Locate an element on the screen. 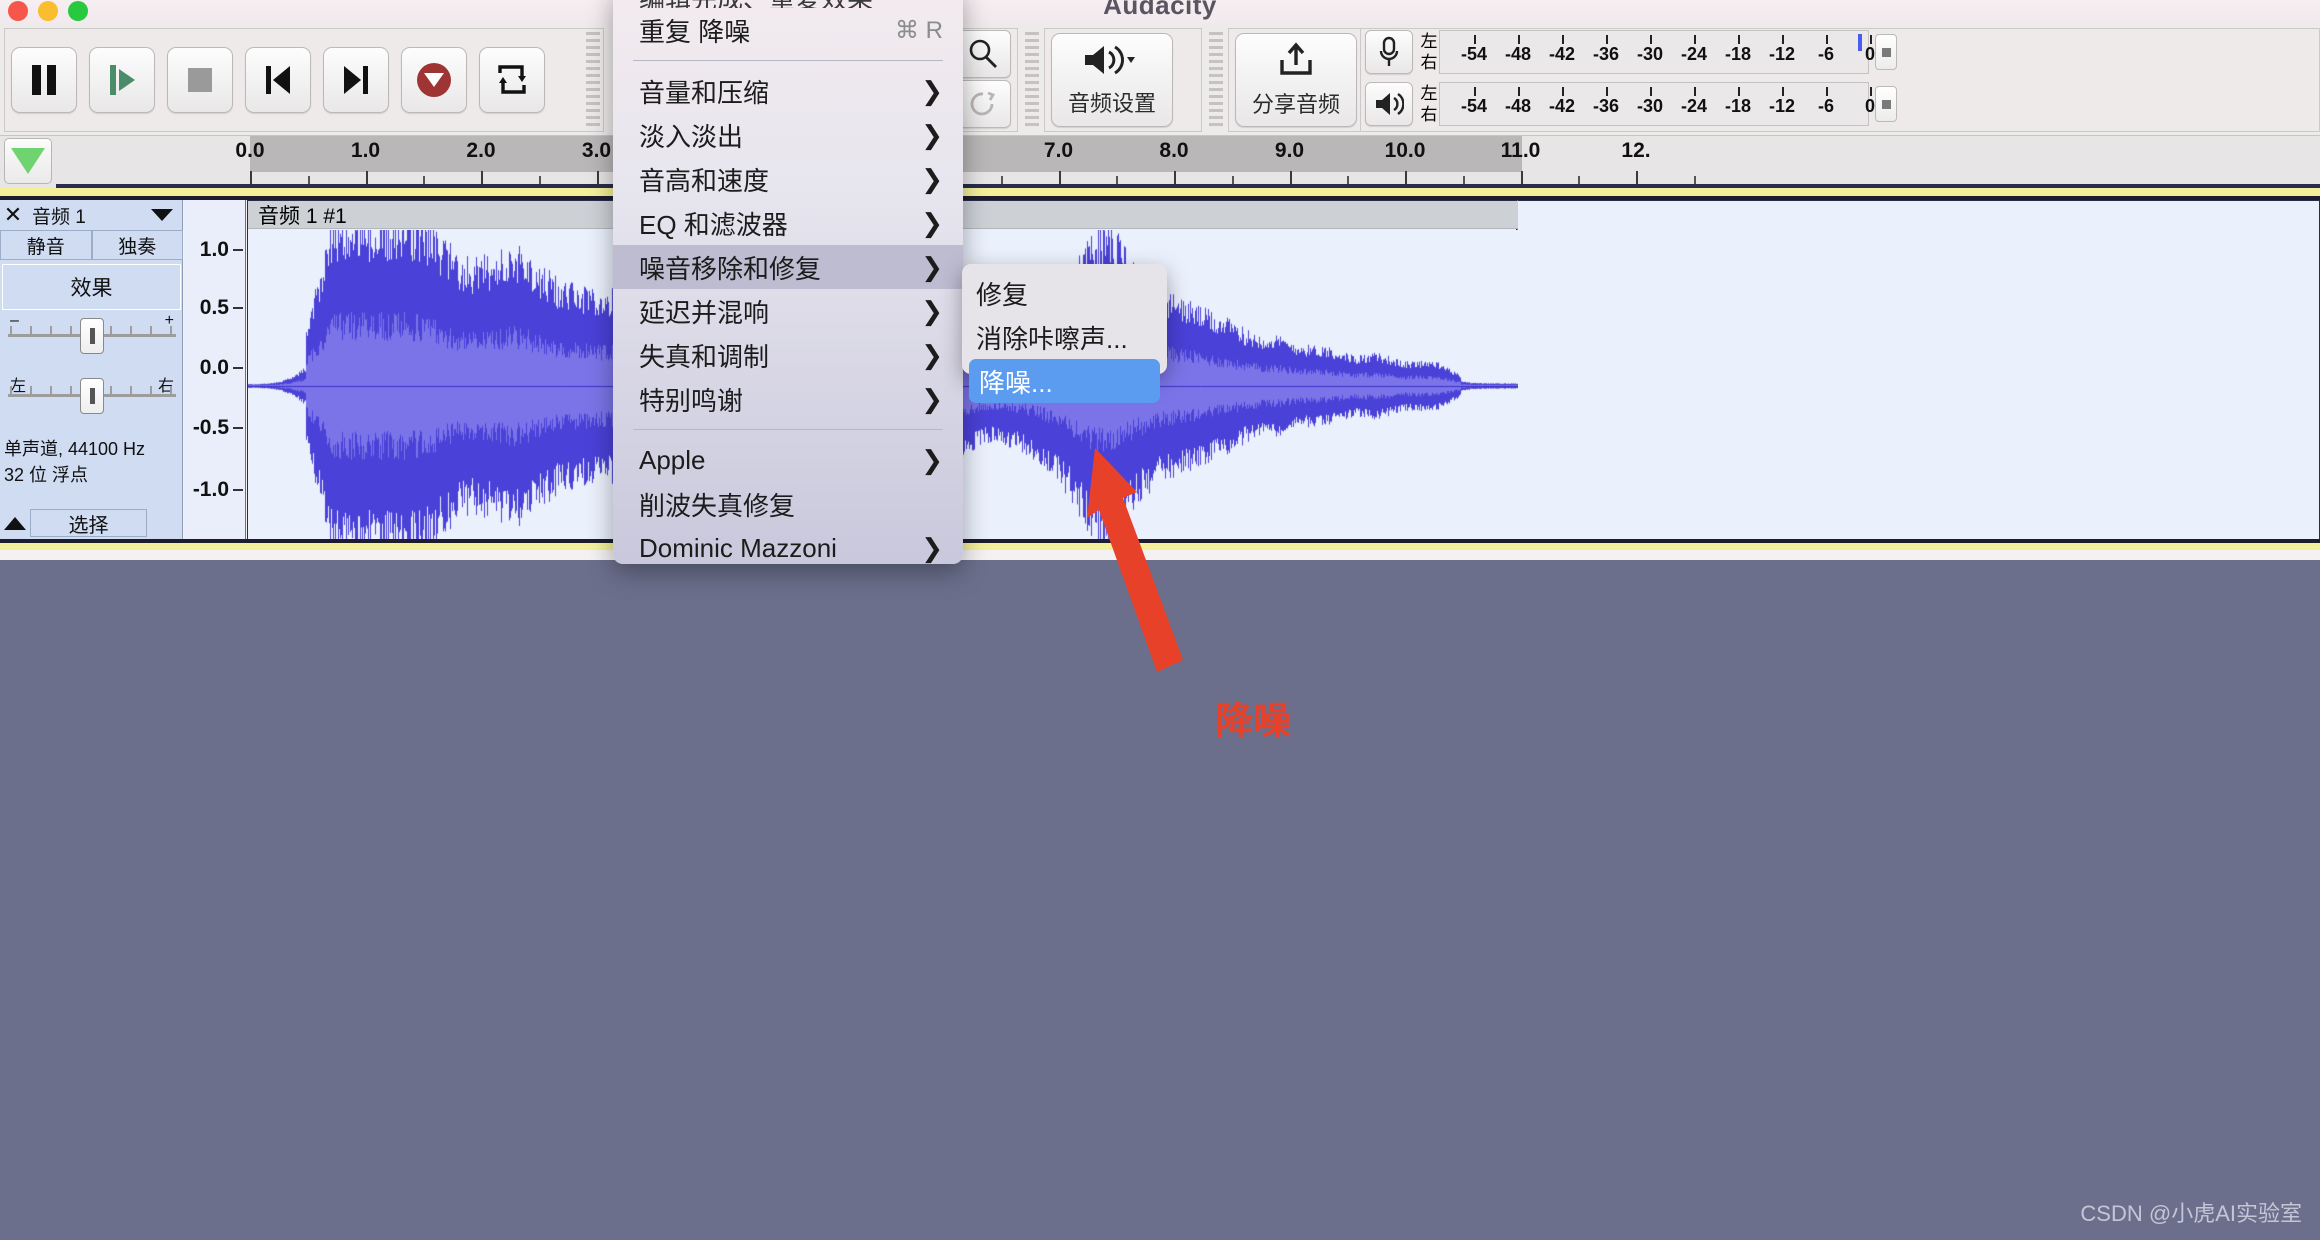 This screenshot has height=1240, width=2320. ruler-label: 2.0 is located at coordinates (481, 150).